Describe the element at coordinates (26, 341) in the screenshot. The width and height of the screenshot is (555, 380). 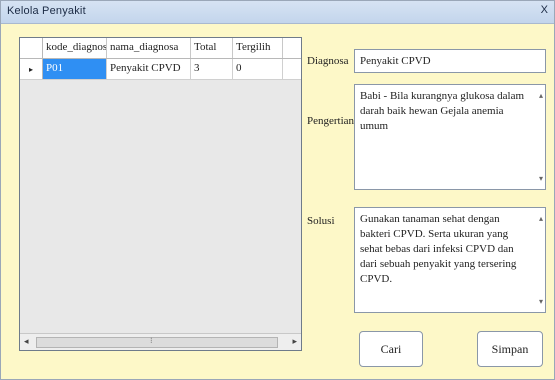
I see `scroll-left-icon: ◂` at that location.